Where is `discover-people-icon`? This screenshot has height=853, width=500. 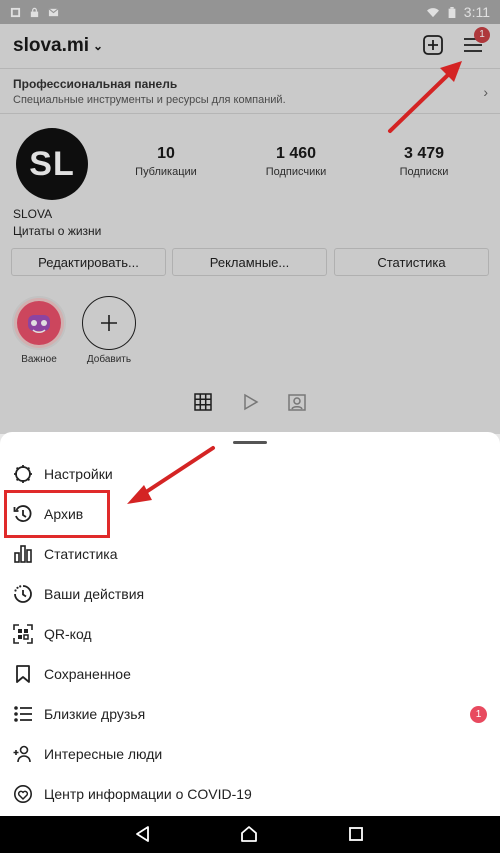
discover-people-icon is located at coordinates (22, 754).